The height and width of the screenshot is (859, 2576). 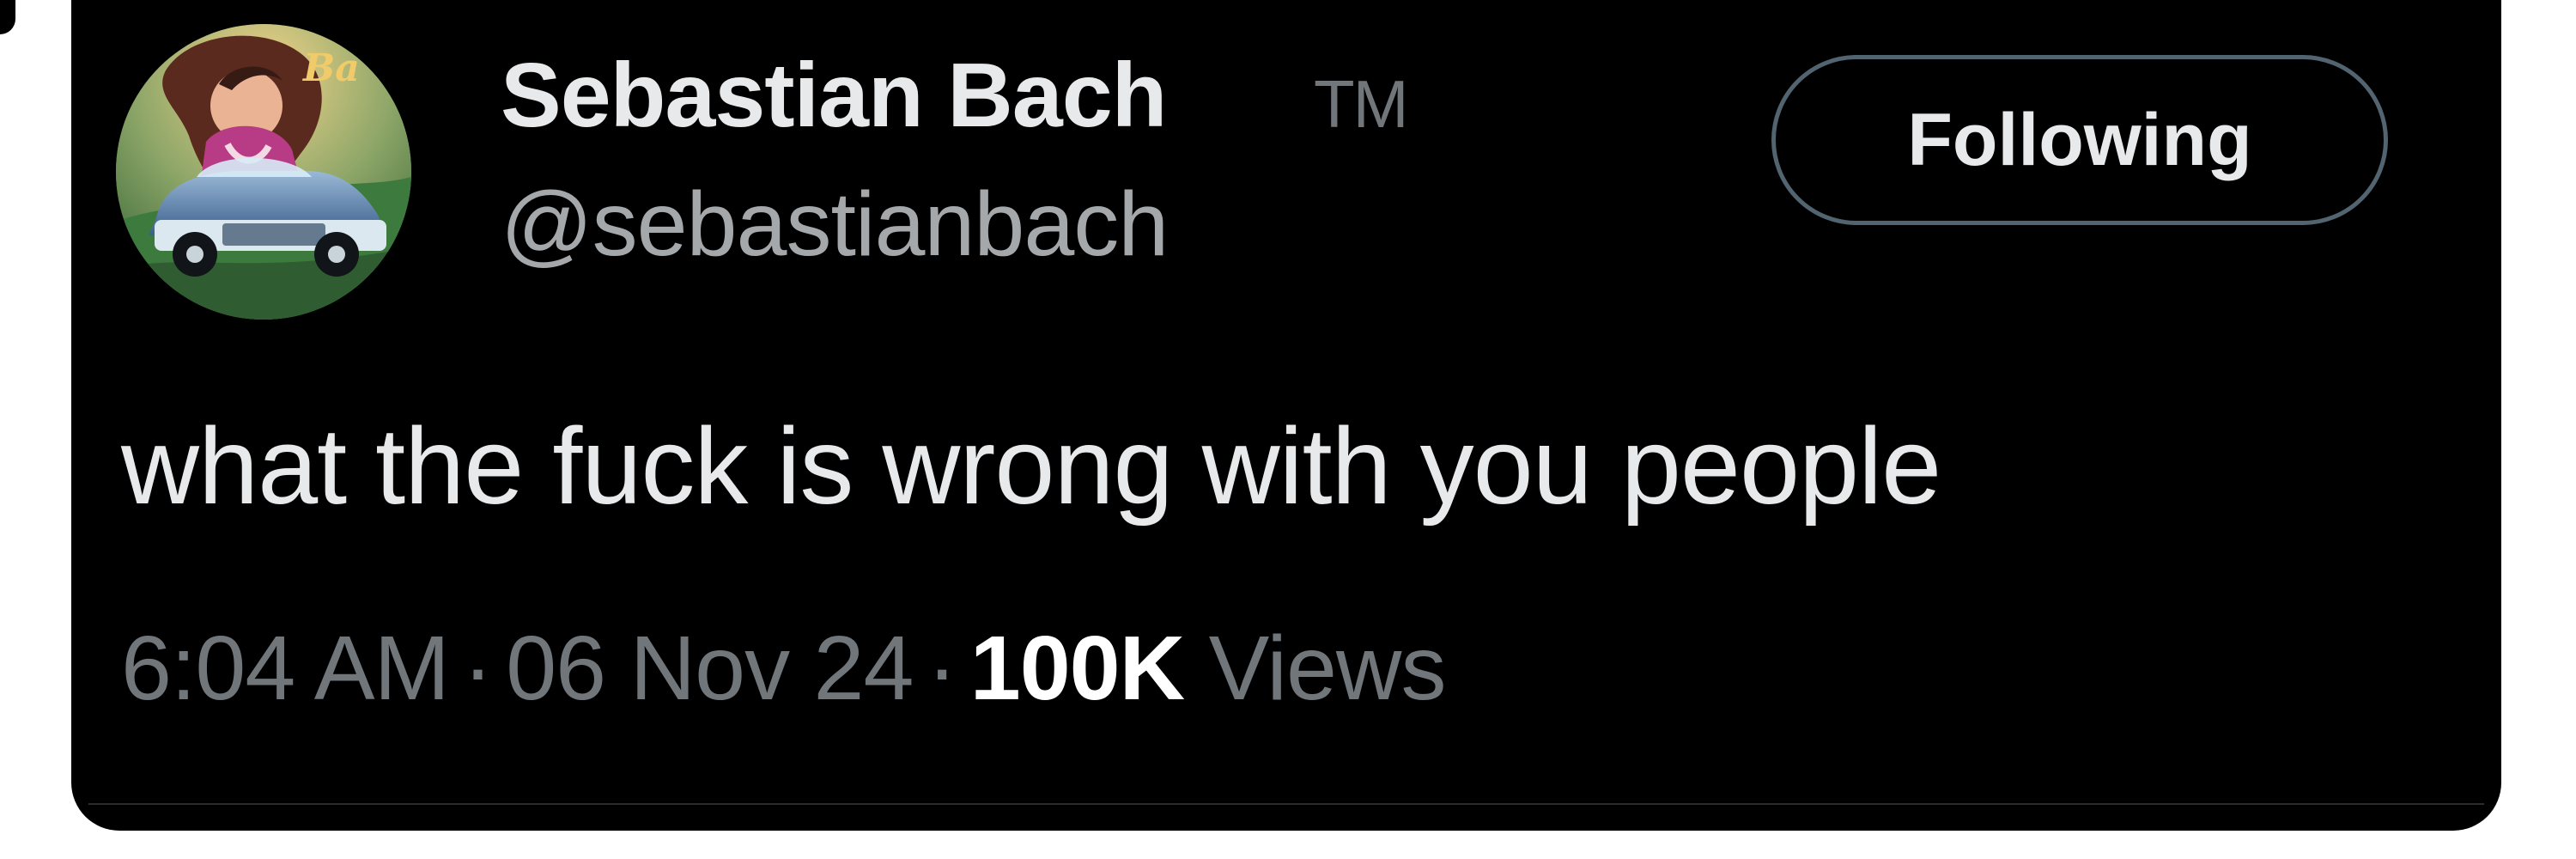 What do you see at coordinates (1361, 104) in the screenshot?
I see `trademark-badge: TM` at bounding box center [1361, 104].